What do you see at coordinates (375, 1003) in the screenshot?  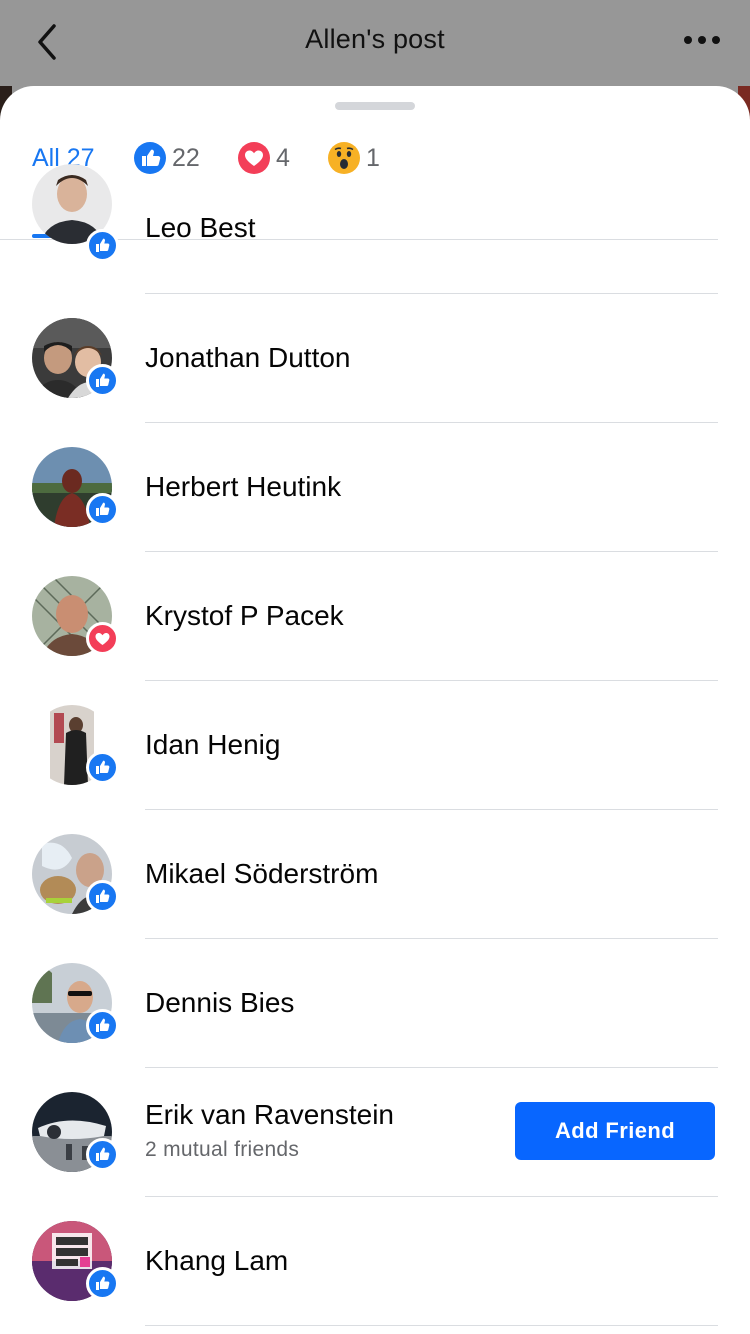 I see `list-item: Dennis Bies` at bounding box center [375, 1003].